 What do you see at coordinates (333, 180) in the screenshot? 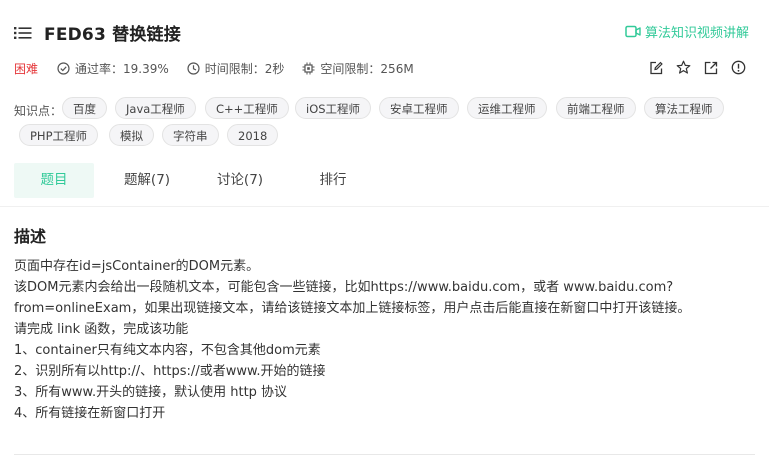
I see `tab-ranking: 排行` at bounding box center [333, 180].